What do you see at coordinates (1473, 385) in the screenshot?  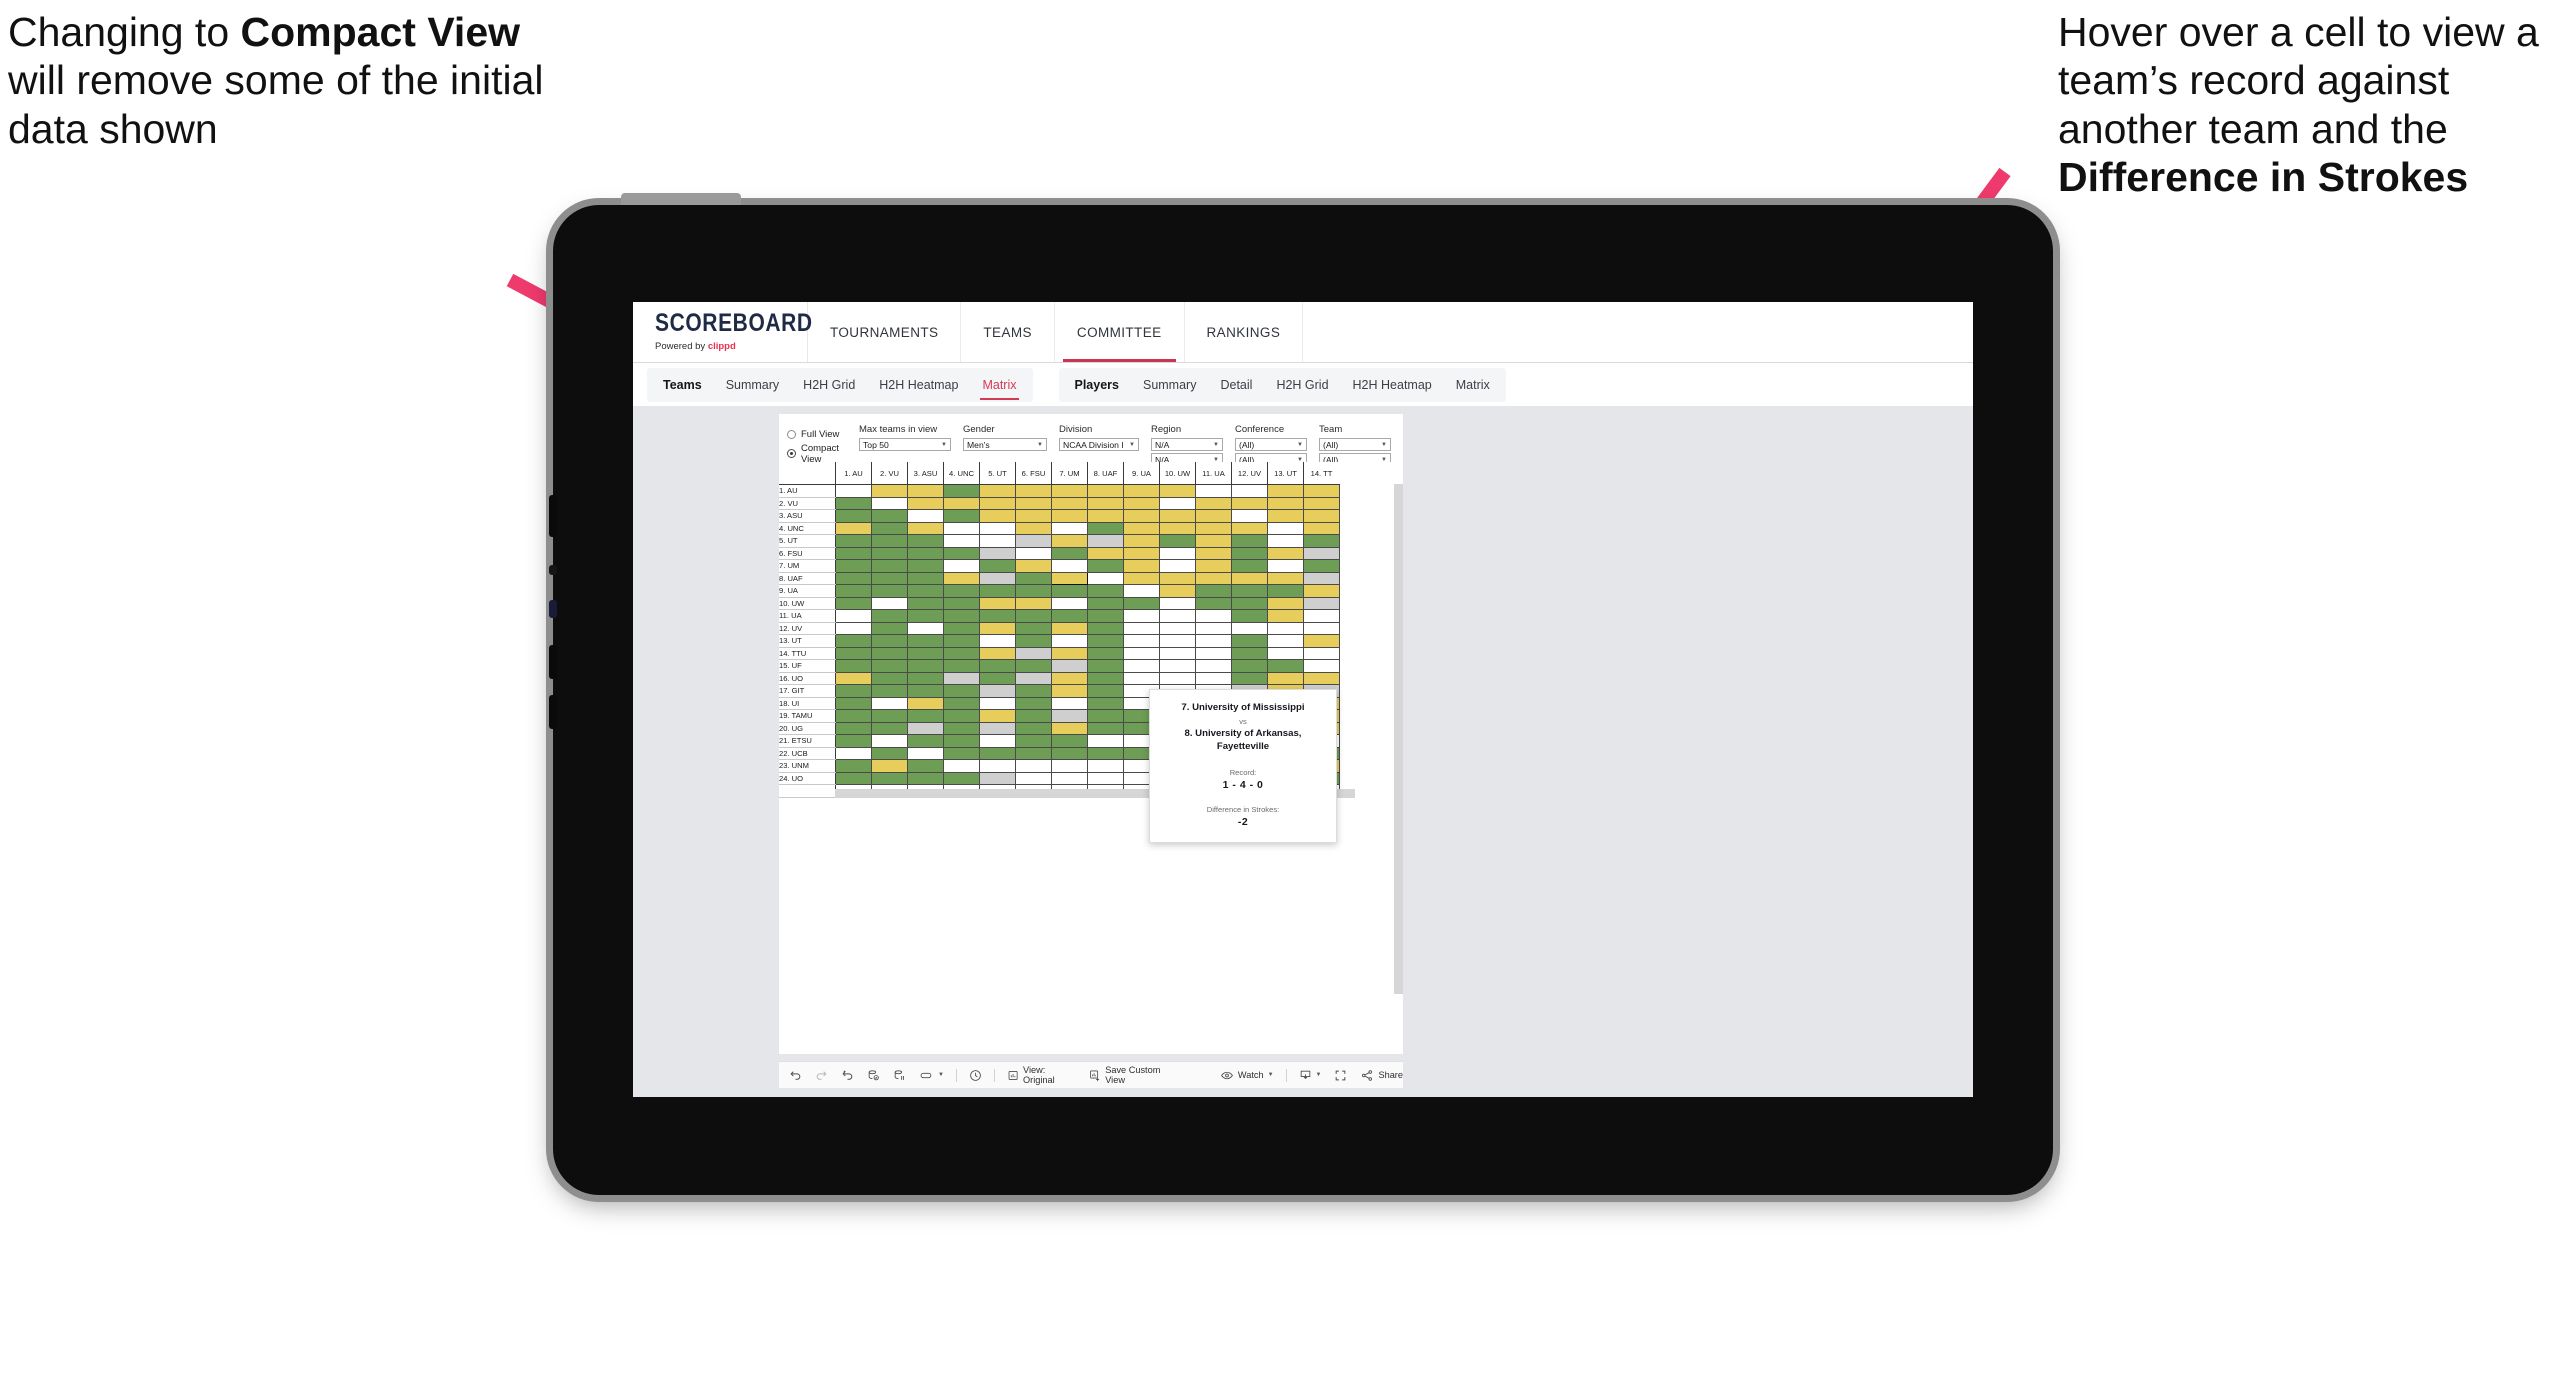 I see `subnav-players-matrix: Matrix` at bounding box center [1473, 385].